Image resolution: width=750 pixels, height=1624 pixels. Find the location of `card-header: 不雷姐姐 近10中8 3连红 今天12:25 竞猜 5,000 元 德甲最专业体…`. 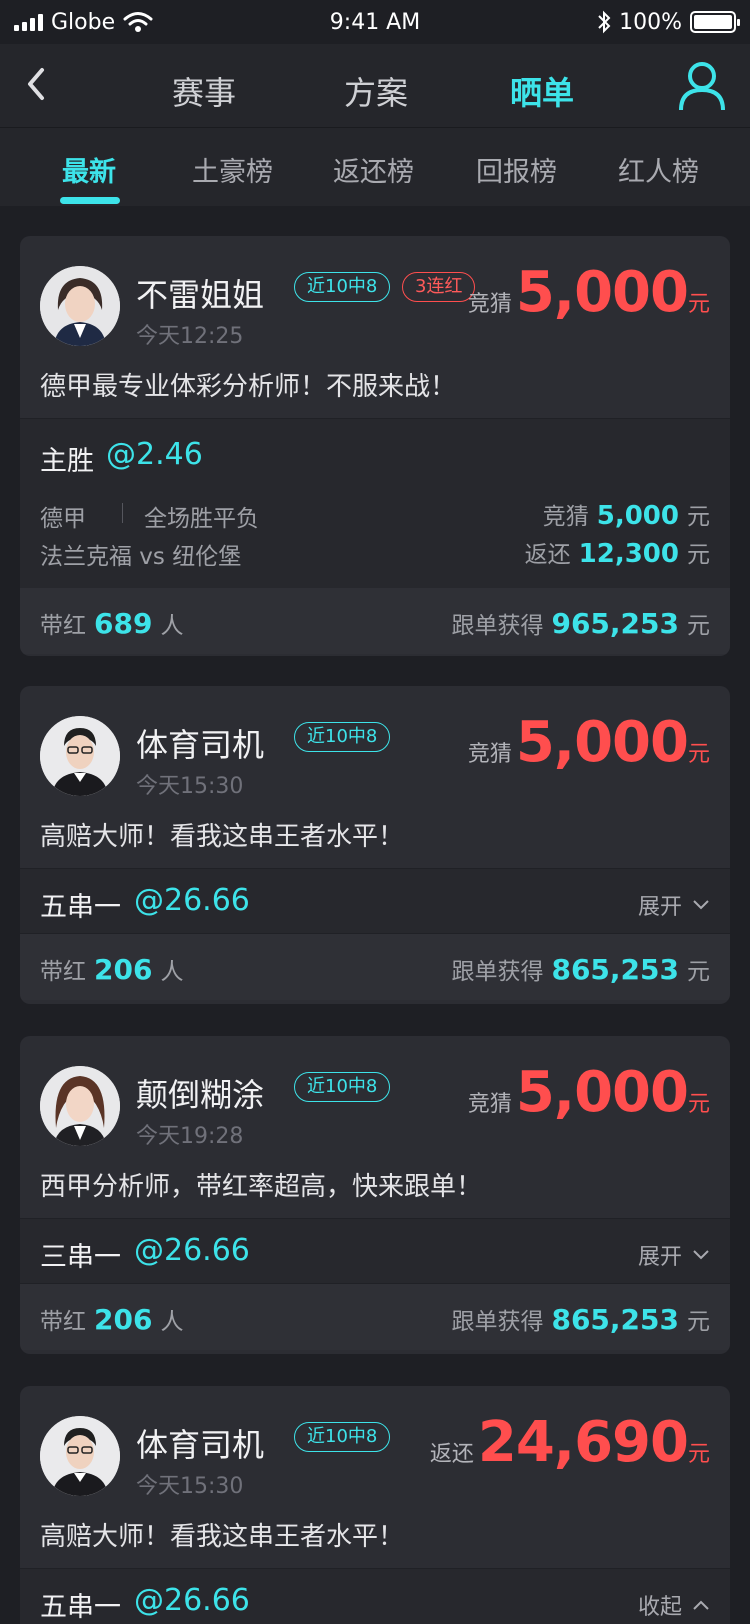

card-header: 不雷姐姐 近10中8 3连红 今天12:25 竞猜 5,000 元 德甲最专业体… is located at coordinates (375, 327).